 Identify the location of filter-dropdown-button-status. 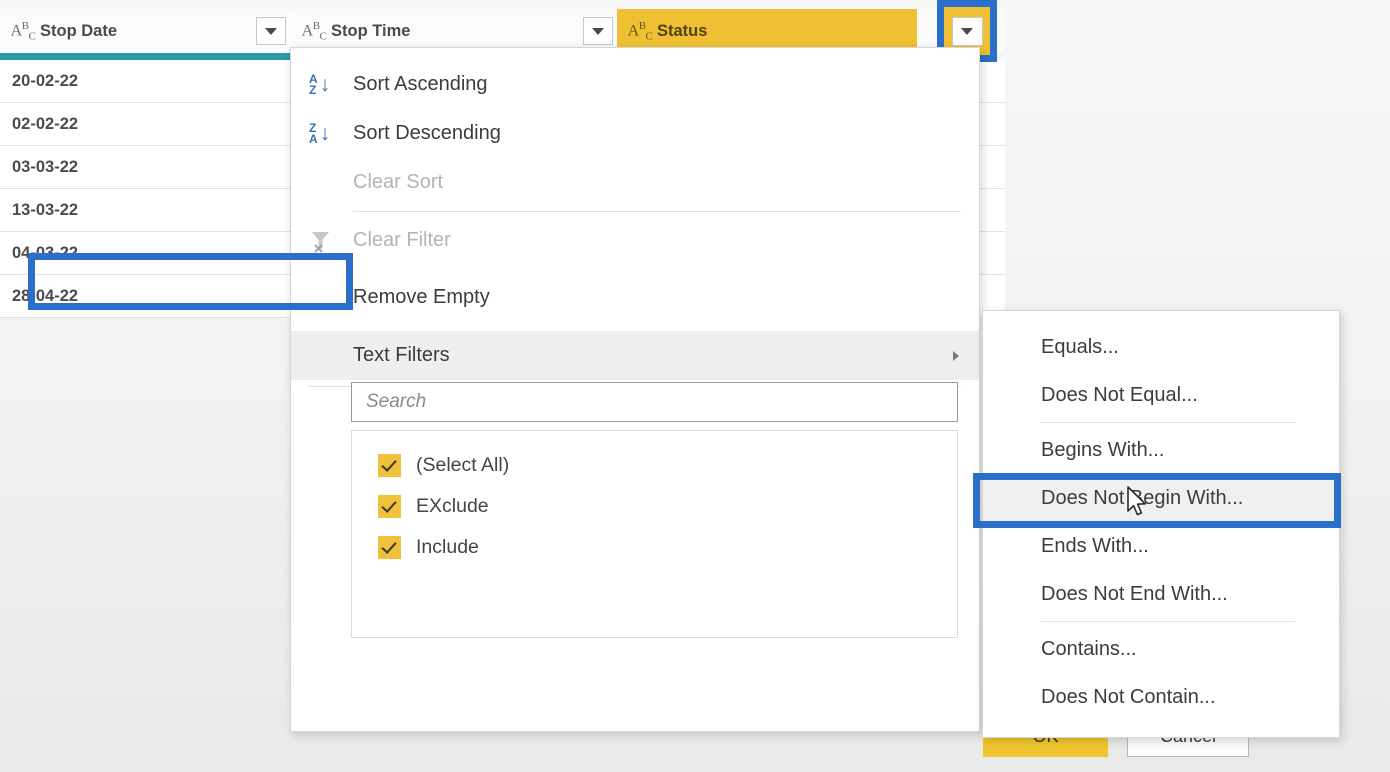
(967, 31).